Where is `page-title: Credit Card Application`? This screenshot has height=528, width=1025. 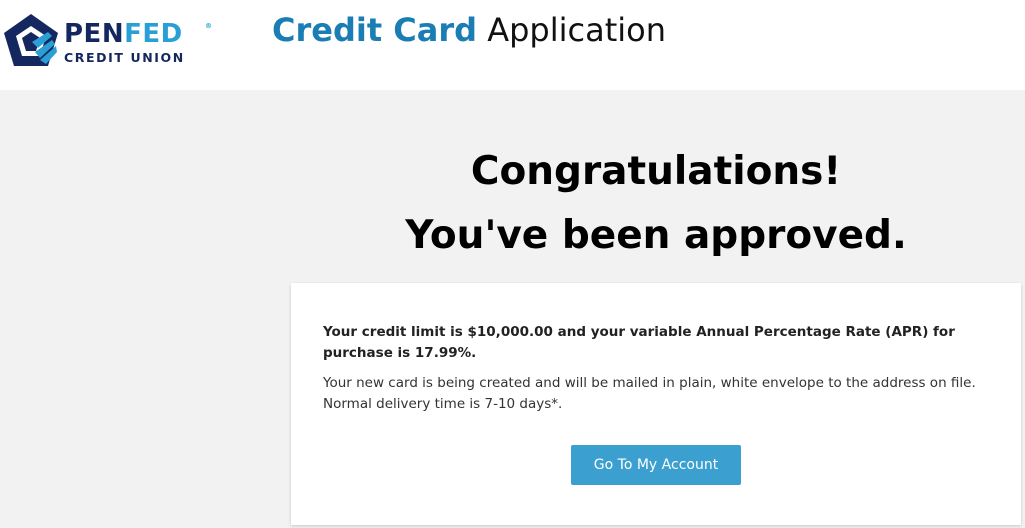 page-title: Credit Card Application is located at coordinates (469, 30).